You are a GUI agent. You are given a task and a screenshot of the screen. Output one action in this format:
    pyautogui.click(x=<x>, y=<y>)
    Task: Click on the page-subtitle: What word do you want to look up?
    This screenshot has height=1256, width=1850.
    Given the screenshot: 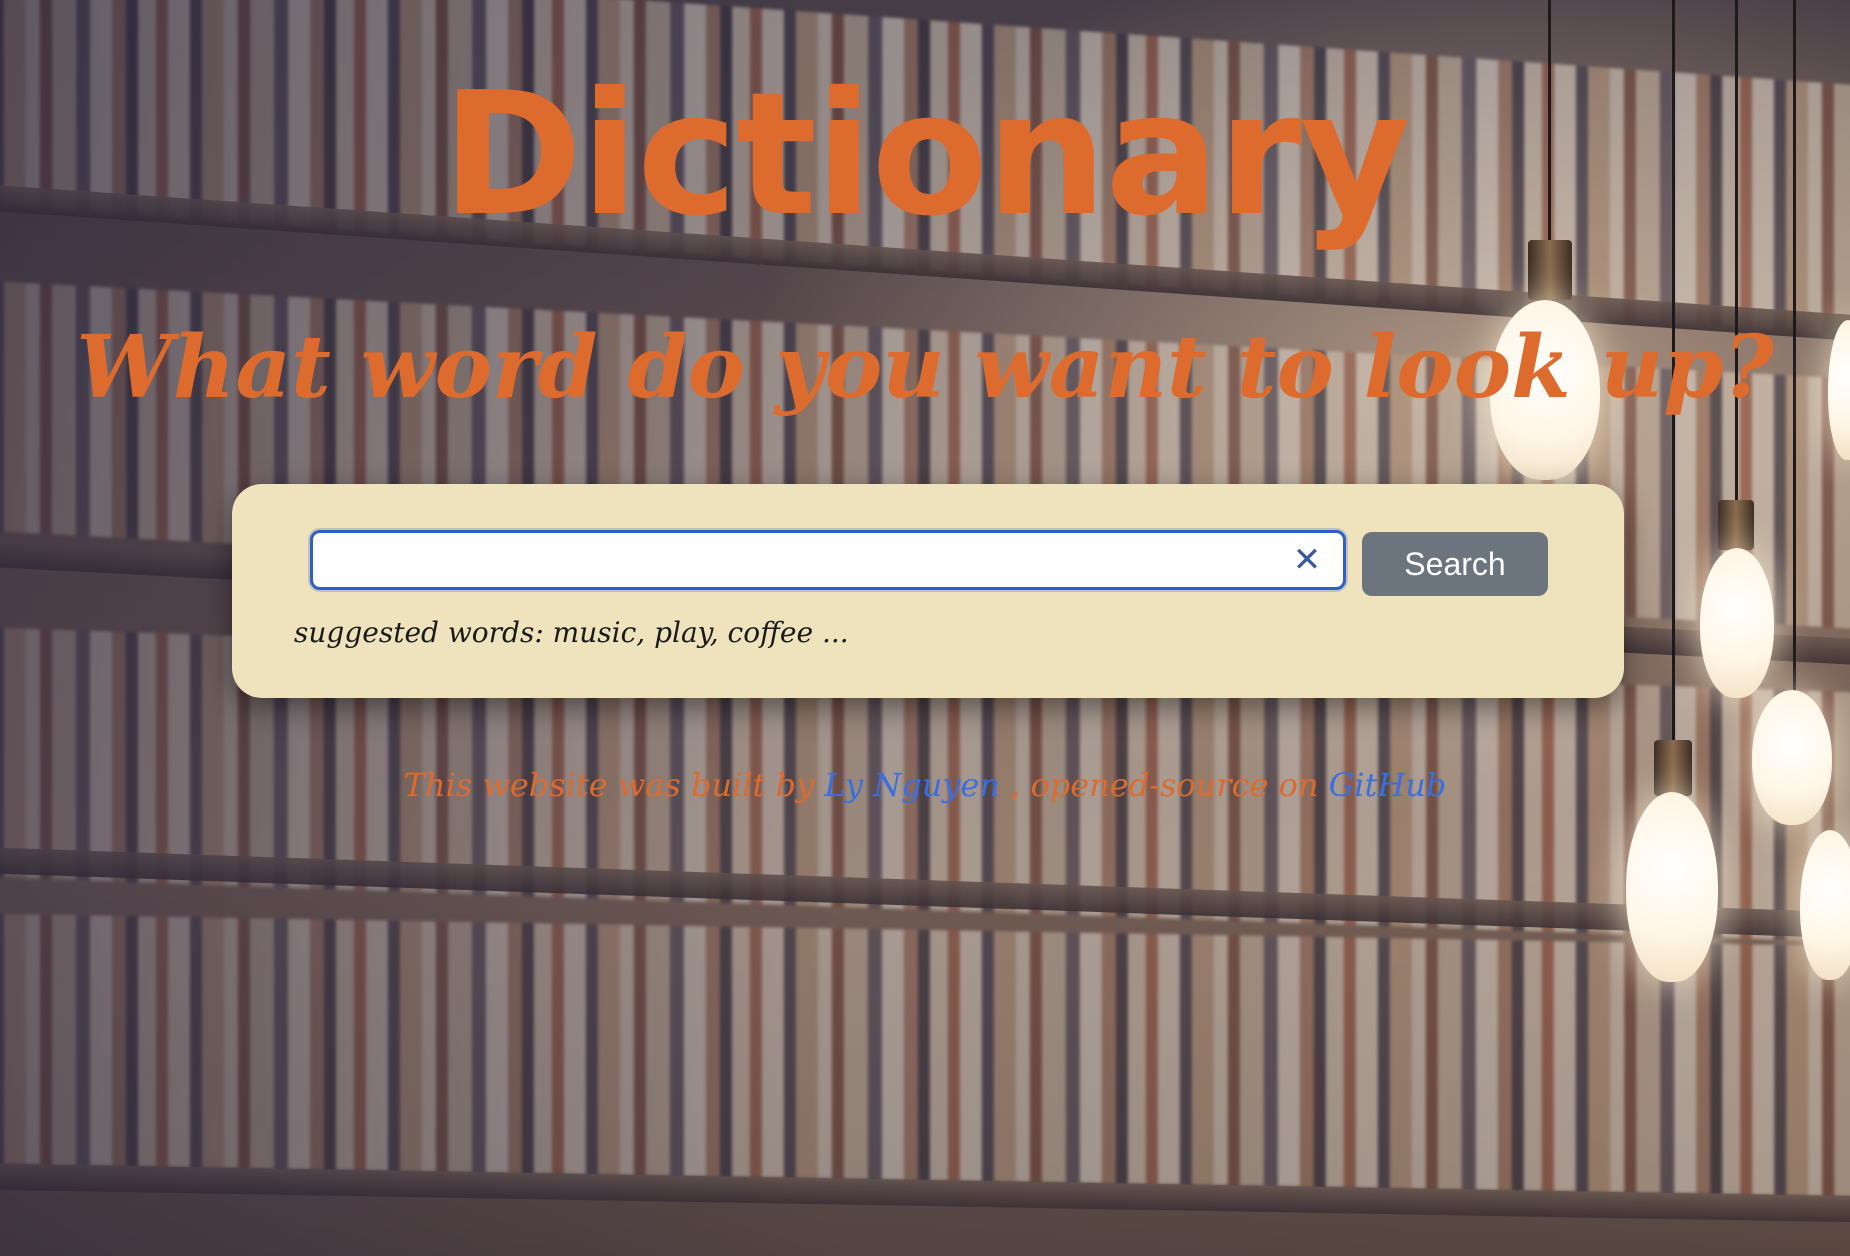 What is the action you would take?
    pyautogui.click(x=925, y=367)
    